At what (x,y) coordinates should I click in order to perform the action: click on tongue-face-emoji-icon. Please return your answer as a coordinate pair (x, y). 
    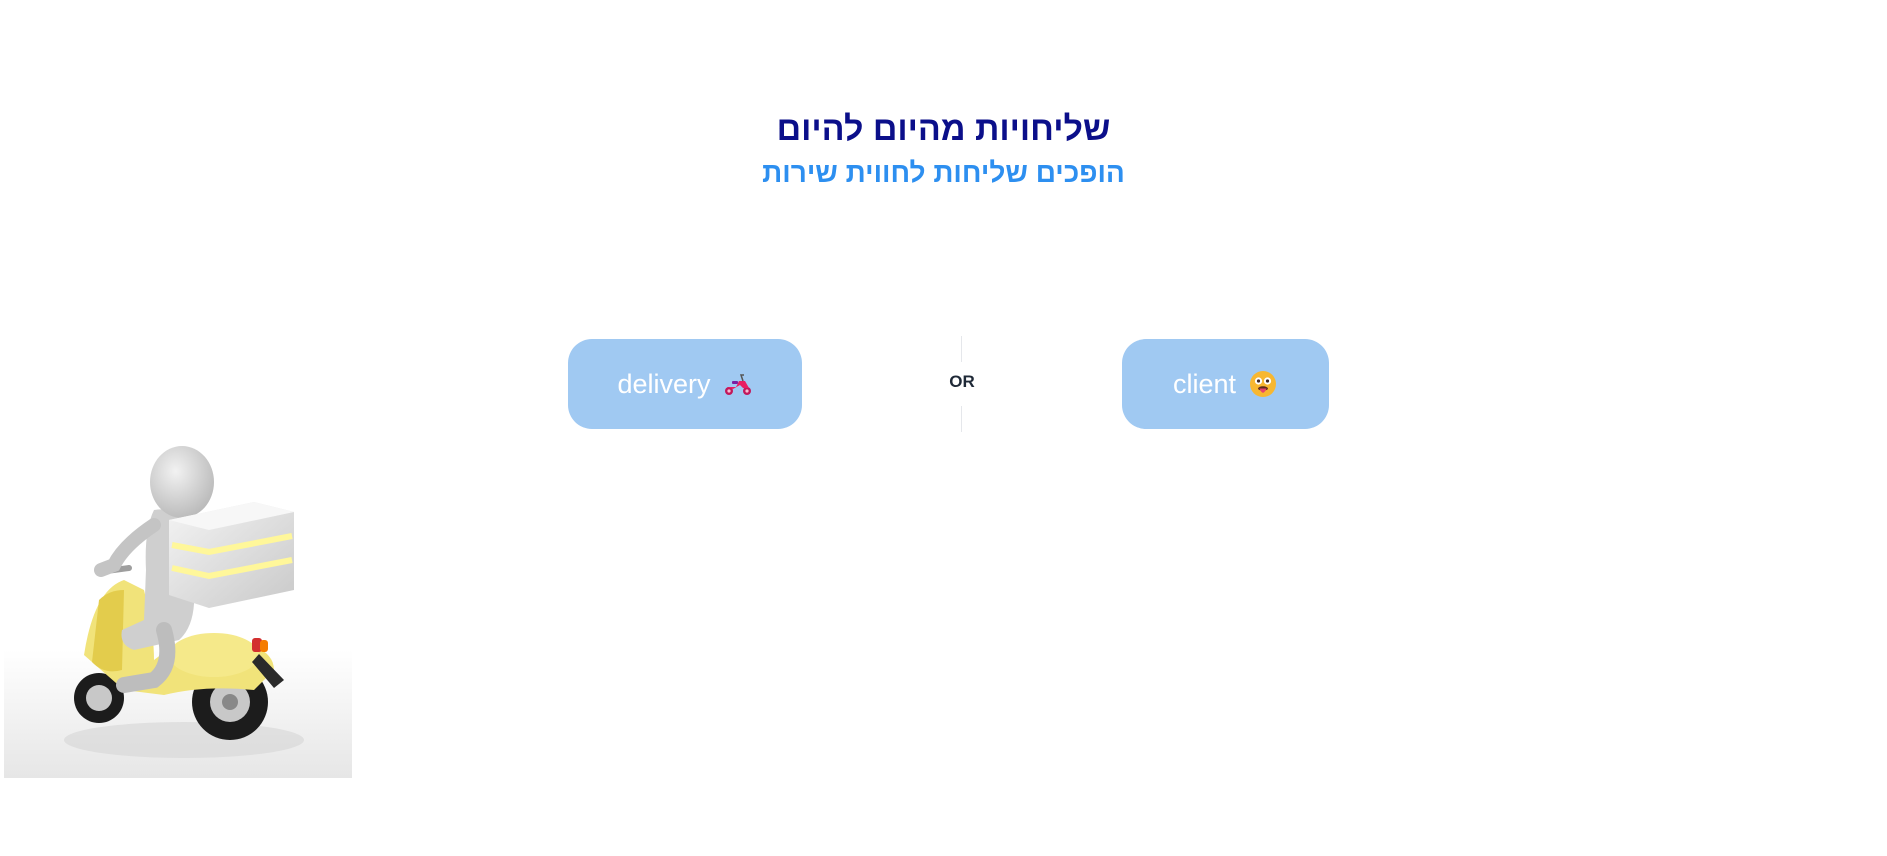
    Looking at the image, I should click on (1263, 384).